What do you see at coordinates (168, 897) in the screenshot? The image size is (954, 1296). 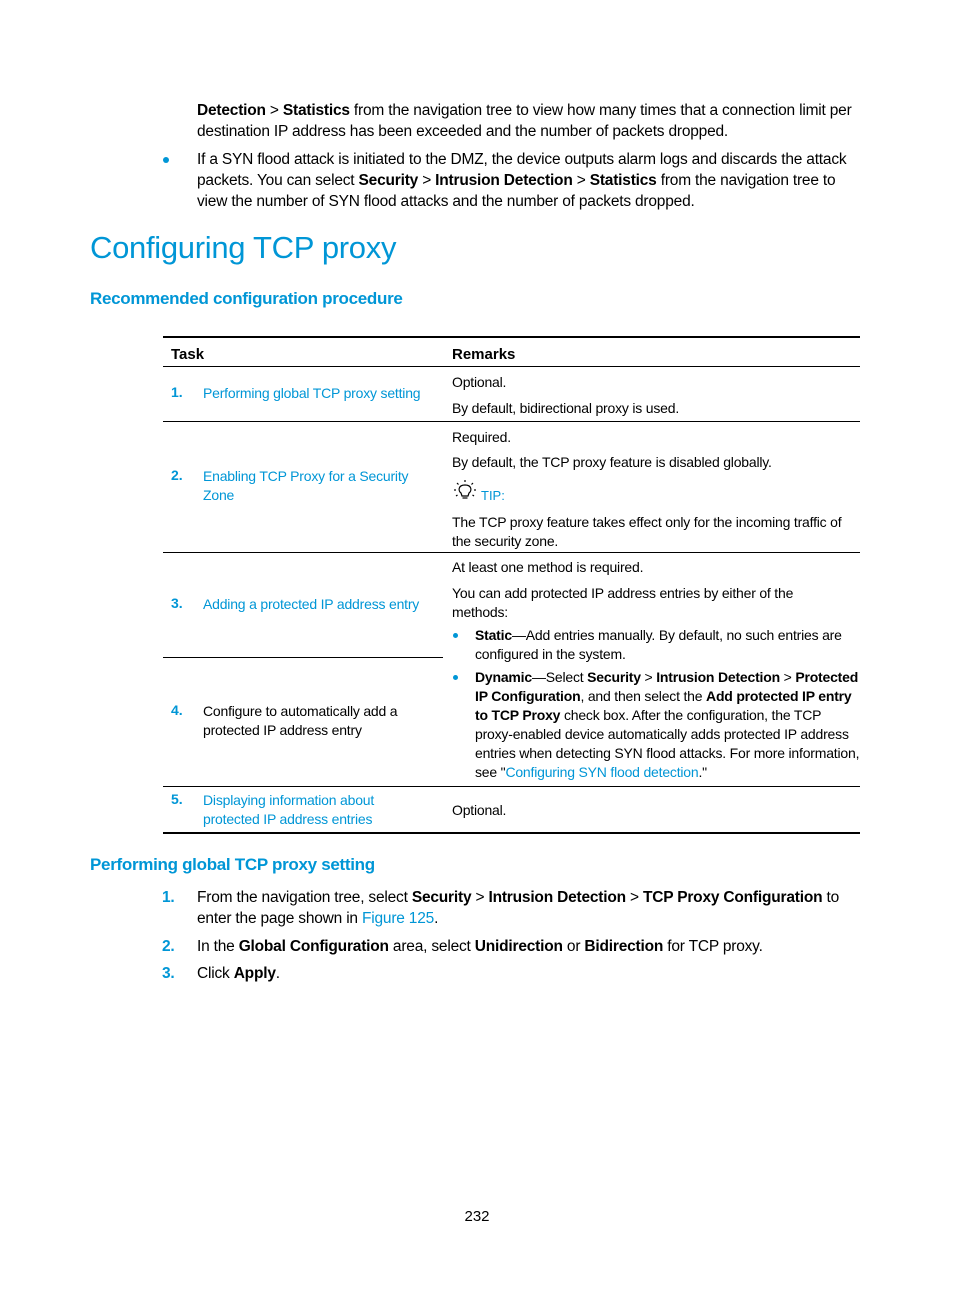 I see `step-number: 1.` at bounding box center [168, 897].